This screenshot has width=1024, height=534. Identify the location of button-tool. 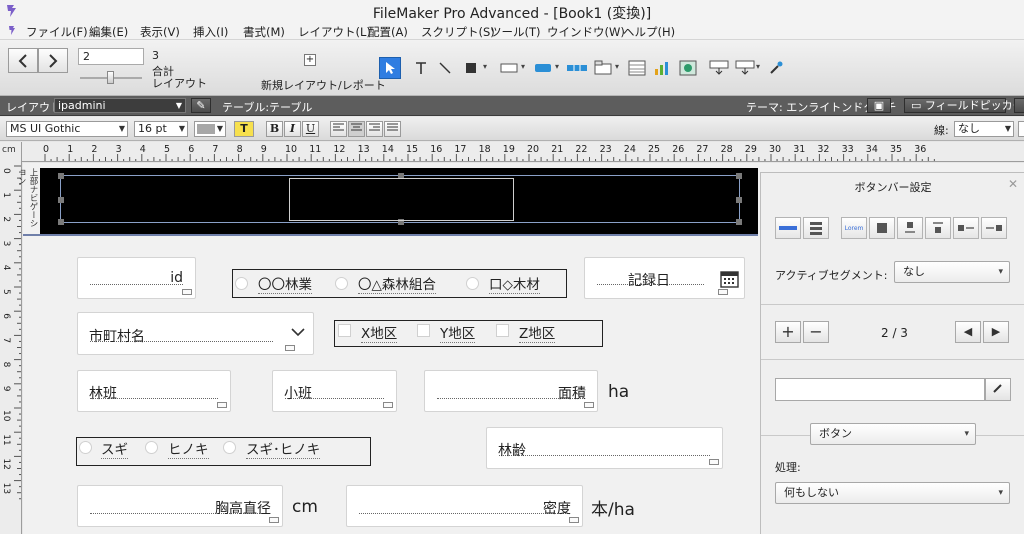
(543, 68).